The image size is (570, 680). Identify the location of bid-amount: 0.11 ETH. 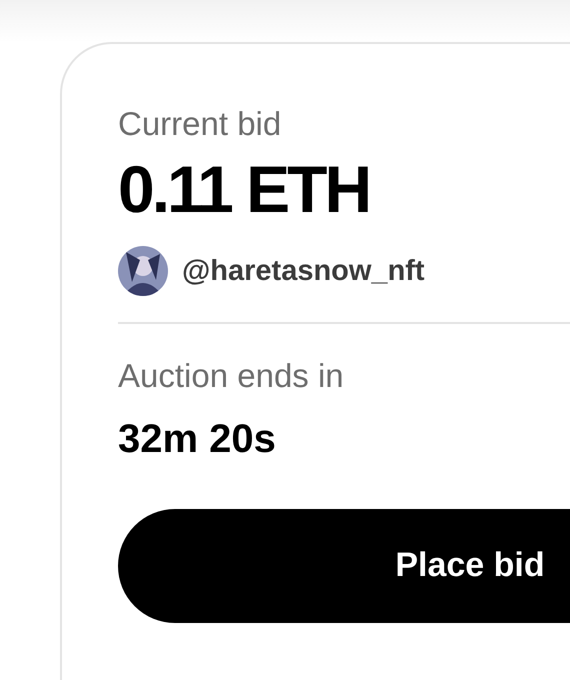
(244, 189).